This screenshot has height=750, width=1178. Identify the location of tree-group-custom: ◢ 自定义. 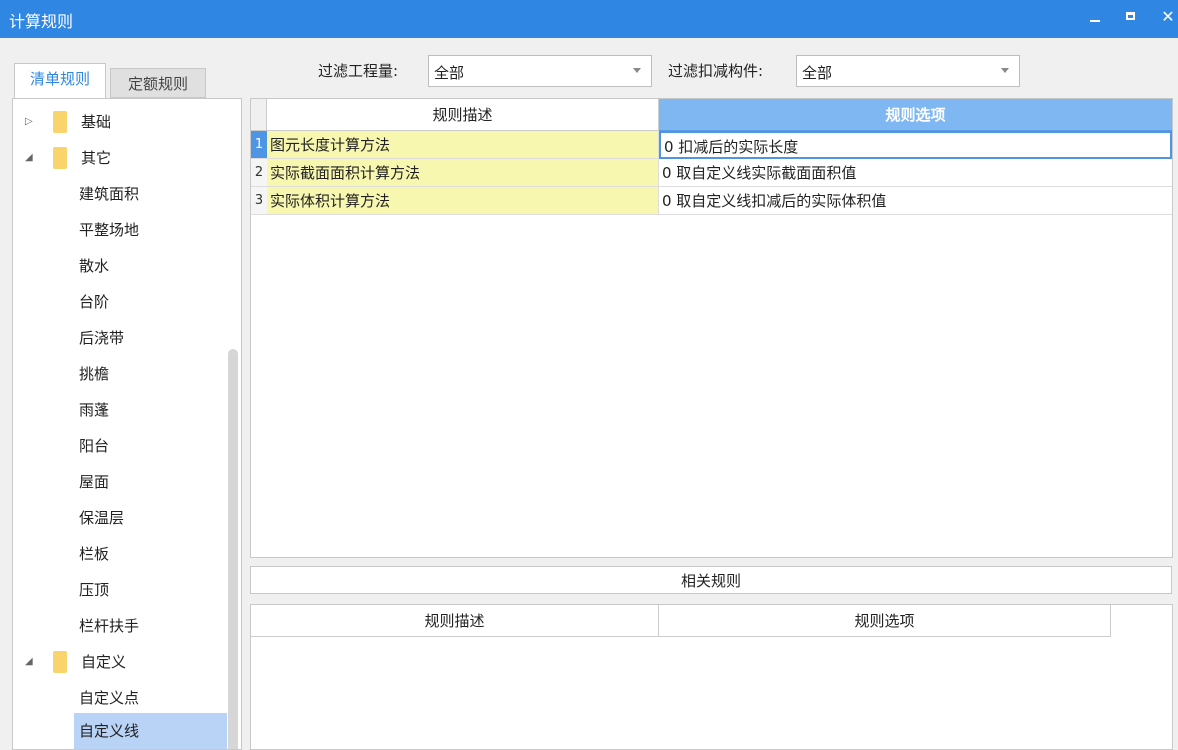
(127, 662).